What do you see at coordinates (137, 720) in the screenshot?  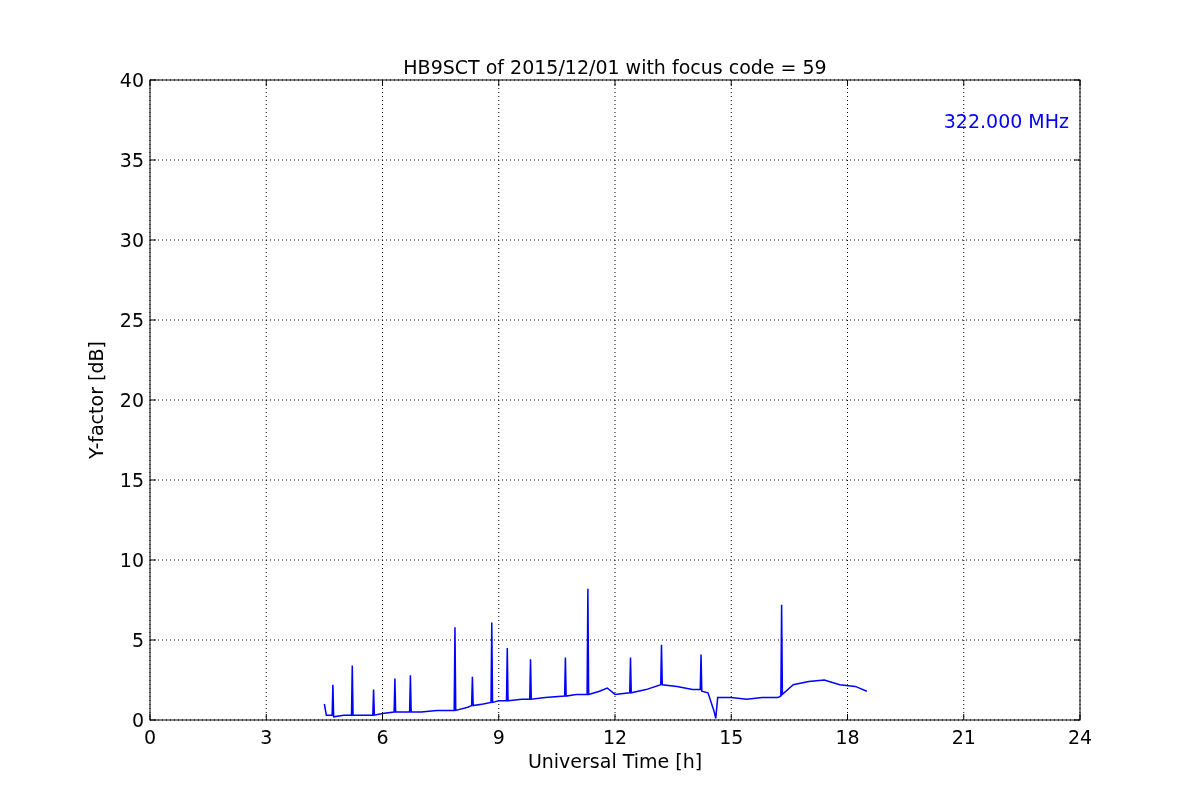 I see `y-tick-label: 0` at bounding box center [137, 720].